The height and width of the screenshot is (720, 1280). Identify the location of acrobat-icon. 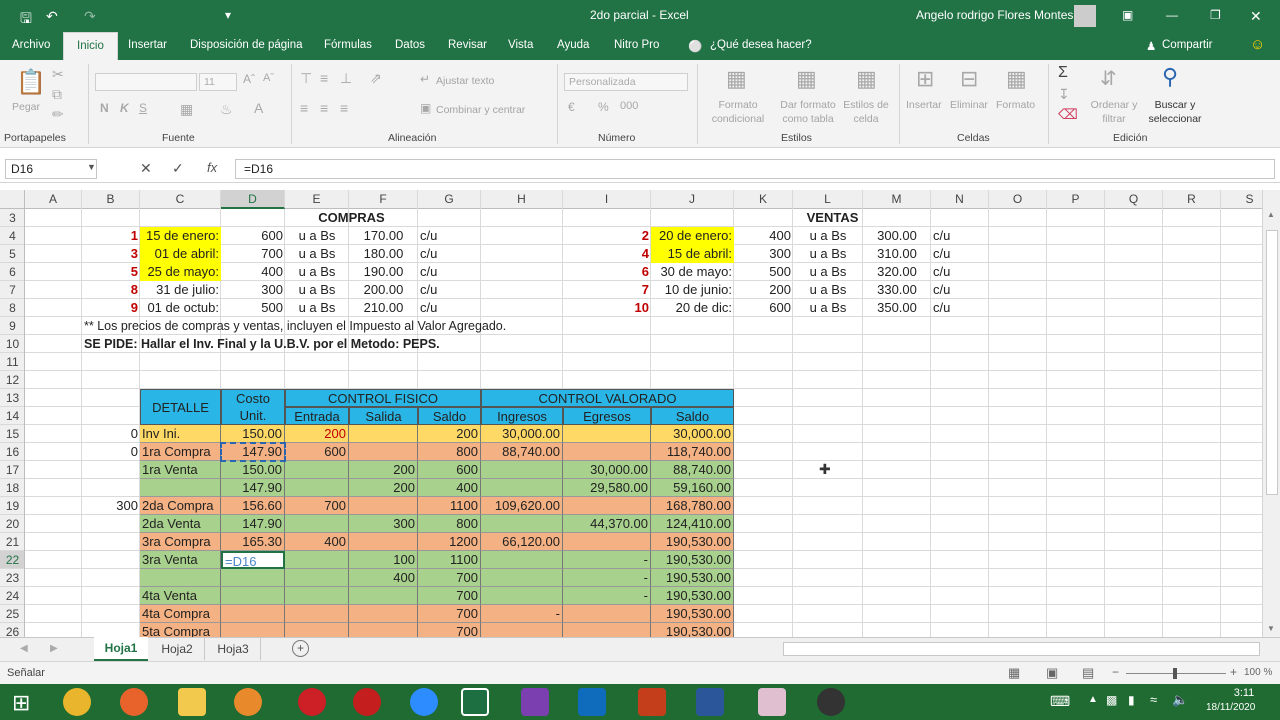
(367, 702).